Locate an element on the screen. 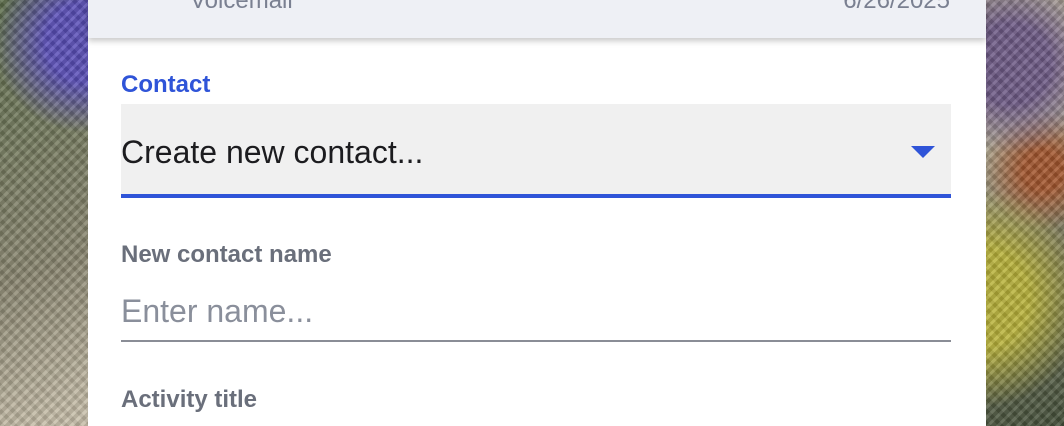 The image size is (1064, 426). row-type-label: Voicemail is located at coordinates (241, 7).